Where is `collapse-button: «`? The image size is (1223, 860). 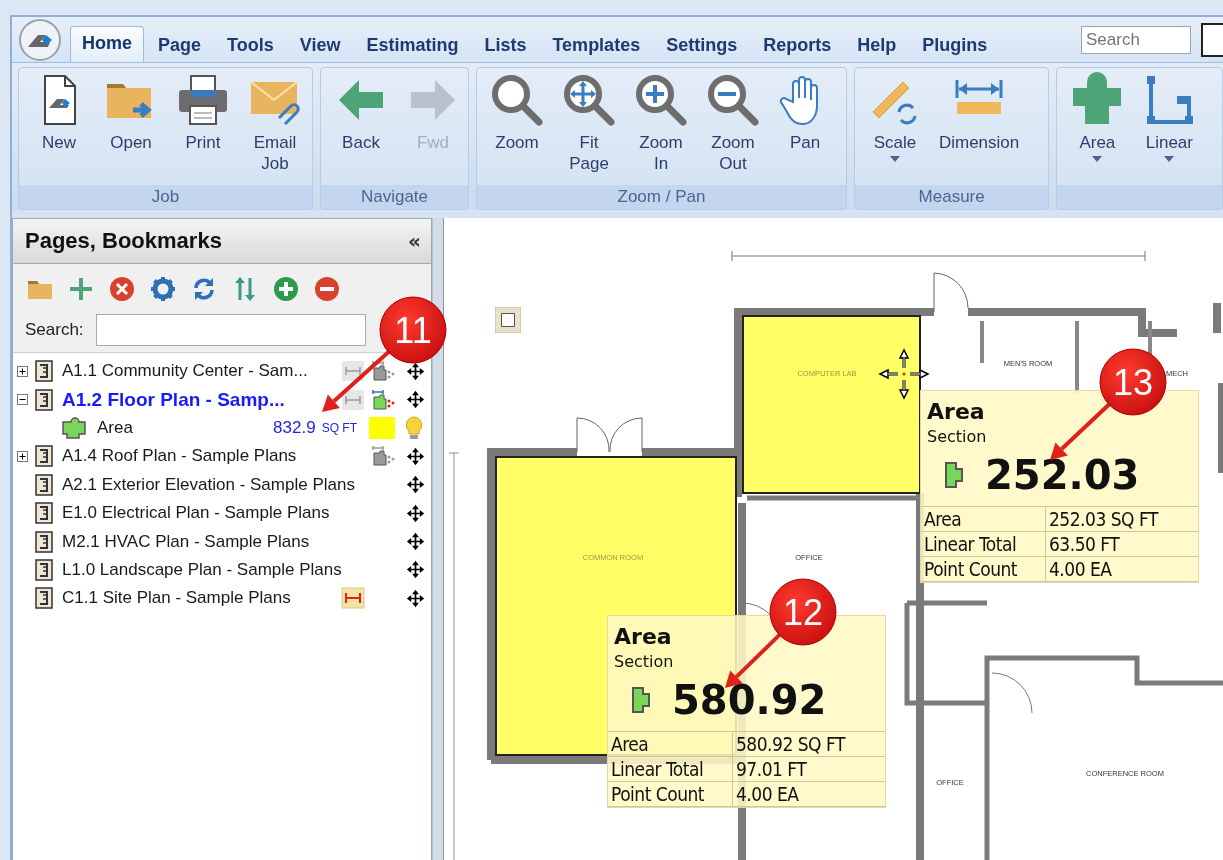
collapse-button: « is located at coordinates (414, 241).